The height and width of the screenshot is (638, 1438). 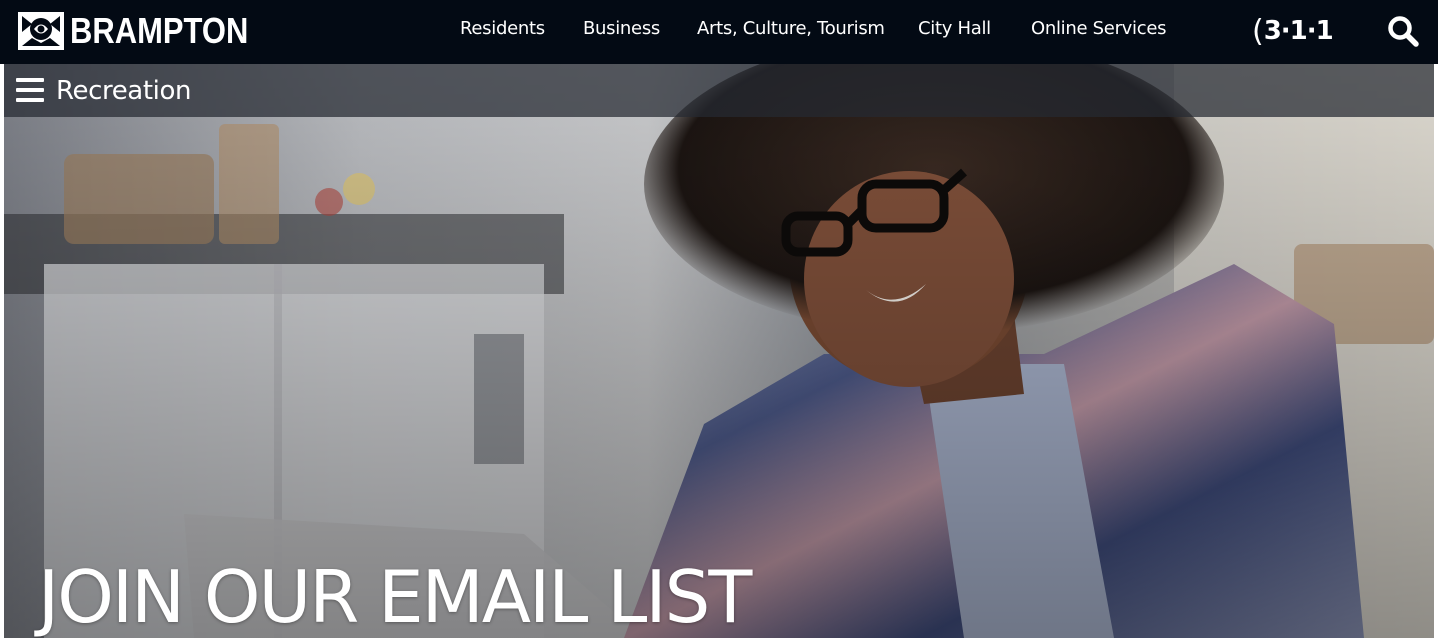 What do you see at coordinates (621, 28) in the screenshot?
I see `nav-item-business: Business` at bounding box center [621, 28].